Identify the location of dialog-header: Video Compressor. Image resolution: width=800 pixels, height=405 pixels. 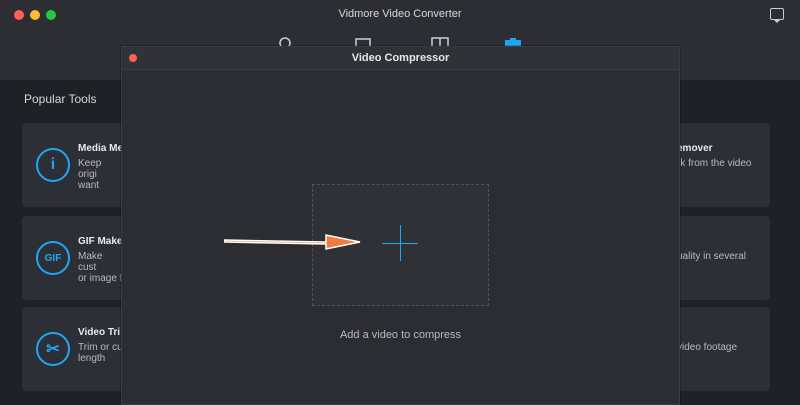
(400, 58).